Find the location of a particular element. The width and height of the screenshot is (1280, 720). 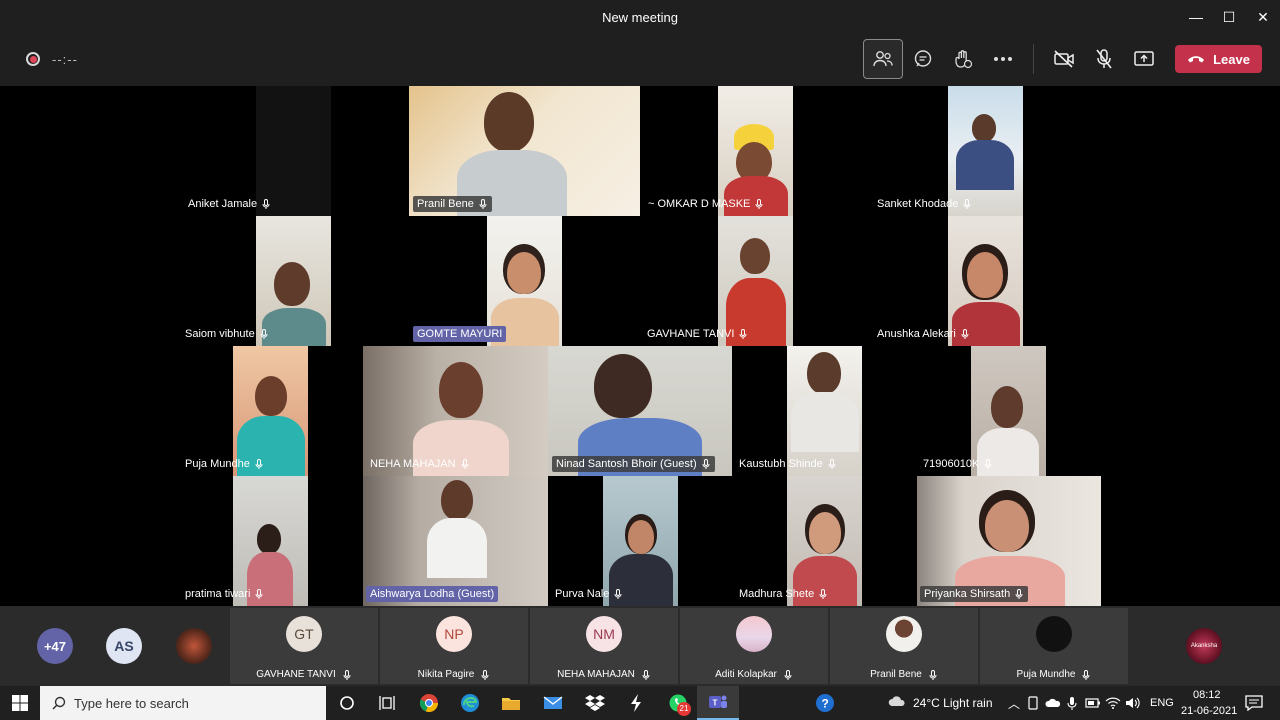

avatar: NP is located at coordinates (454, 634).